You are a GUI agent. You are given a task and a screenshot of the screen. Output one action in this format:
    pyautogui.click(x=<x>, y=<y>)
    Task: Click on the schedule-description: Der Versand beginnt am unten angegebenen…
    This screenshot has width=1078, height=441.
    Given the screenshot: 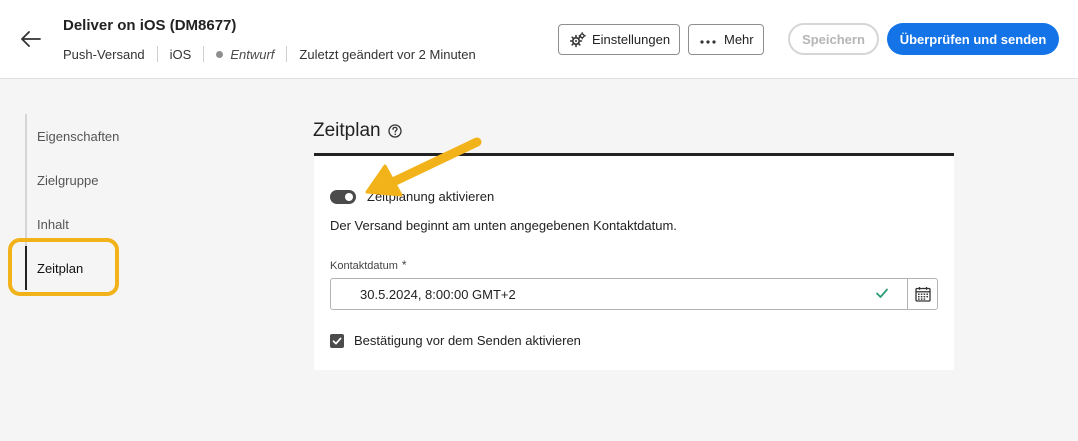 What is the action you would take?
    pyautogui.click(x=503, y=225)
    